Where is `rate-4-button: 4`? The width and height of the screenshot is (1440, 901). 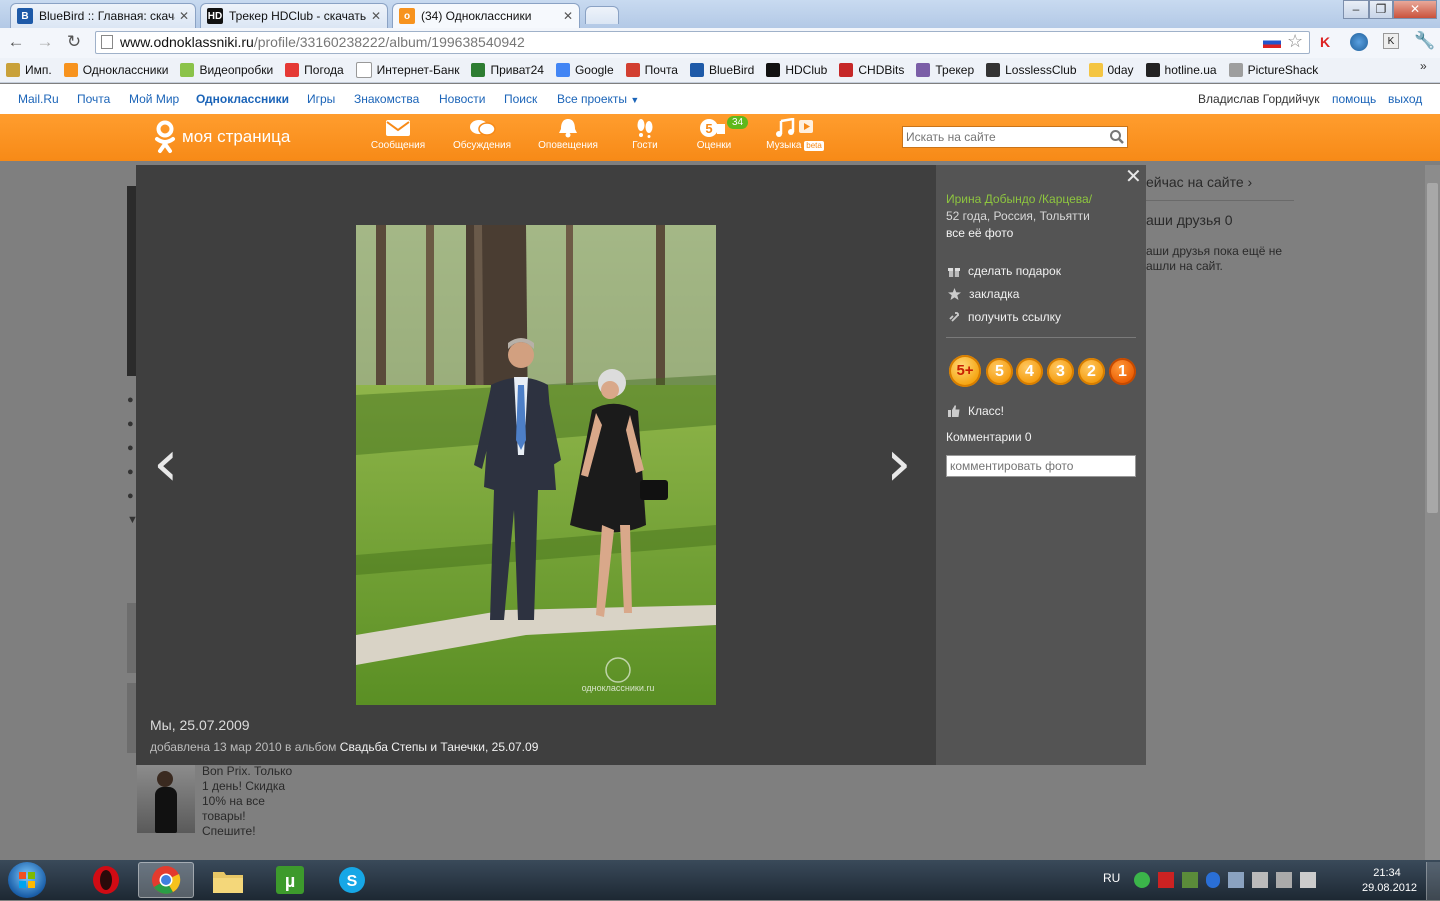 rate-4-button: 4 is located at coordinates (1029, 371).